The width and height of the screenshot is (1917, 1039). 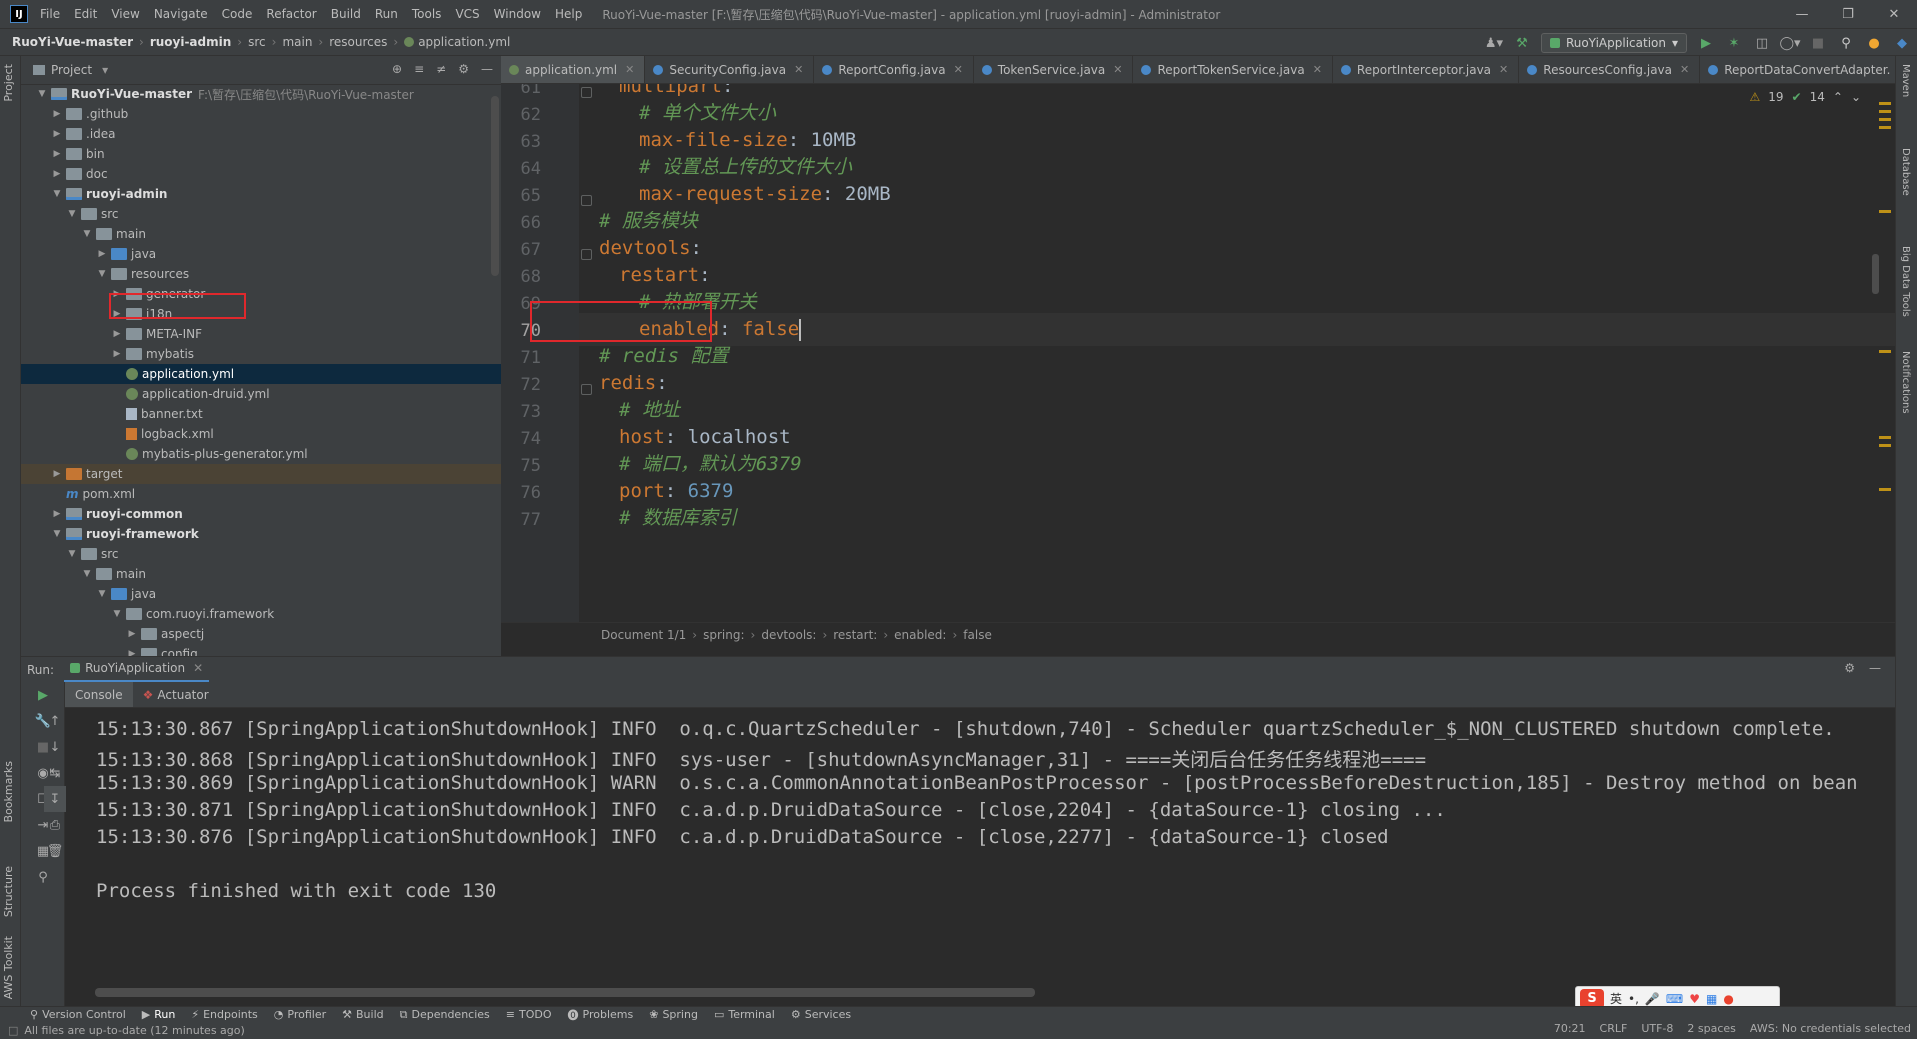 What do you see at coordinates (261, 554) in the screenshot?
I see `tree-node: ▼ src` at bounding box center [261, 554].